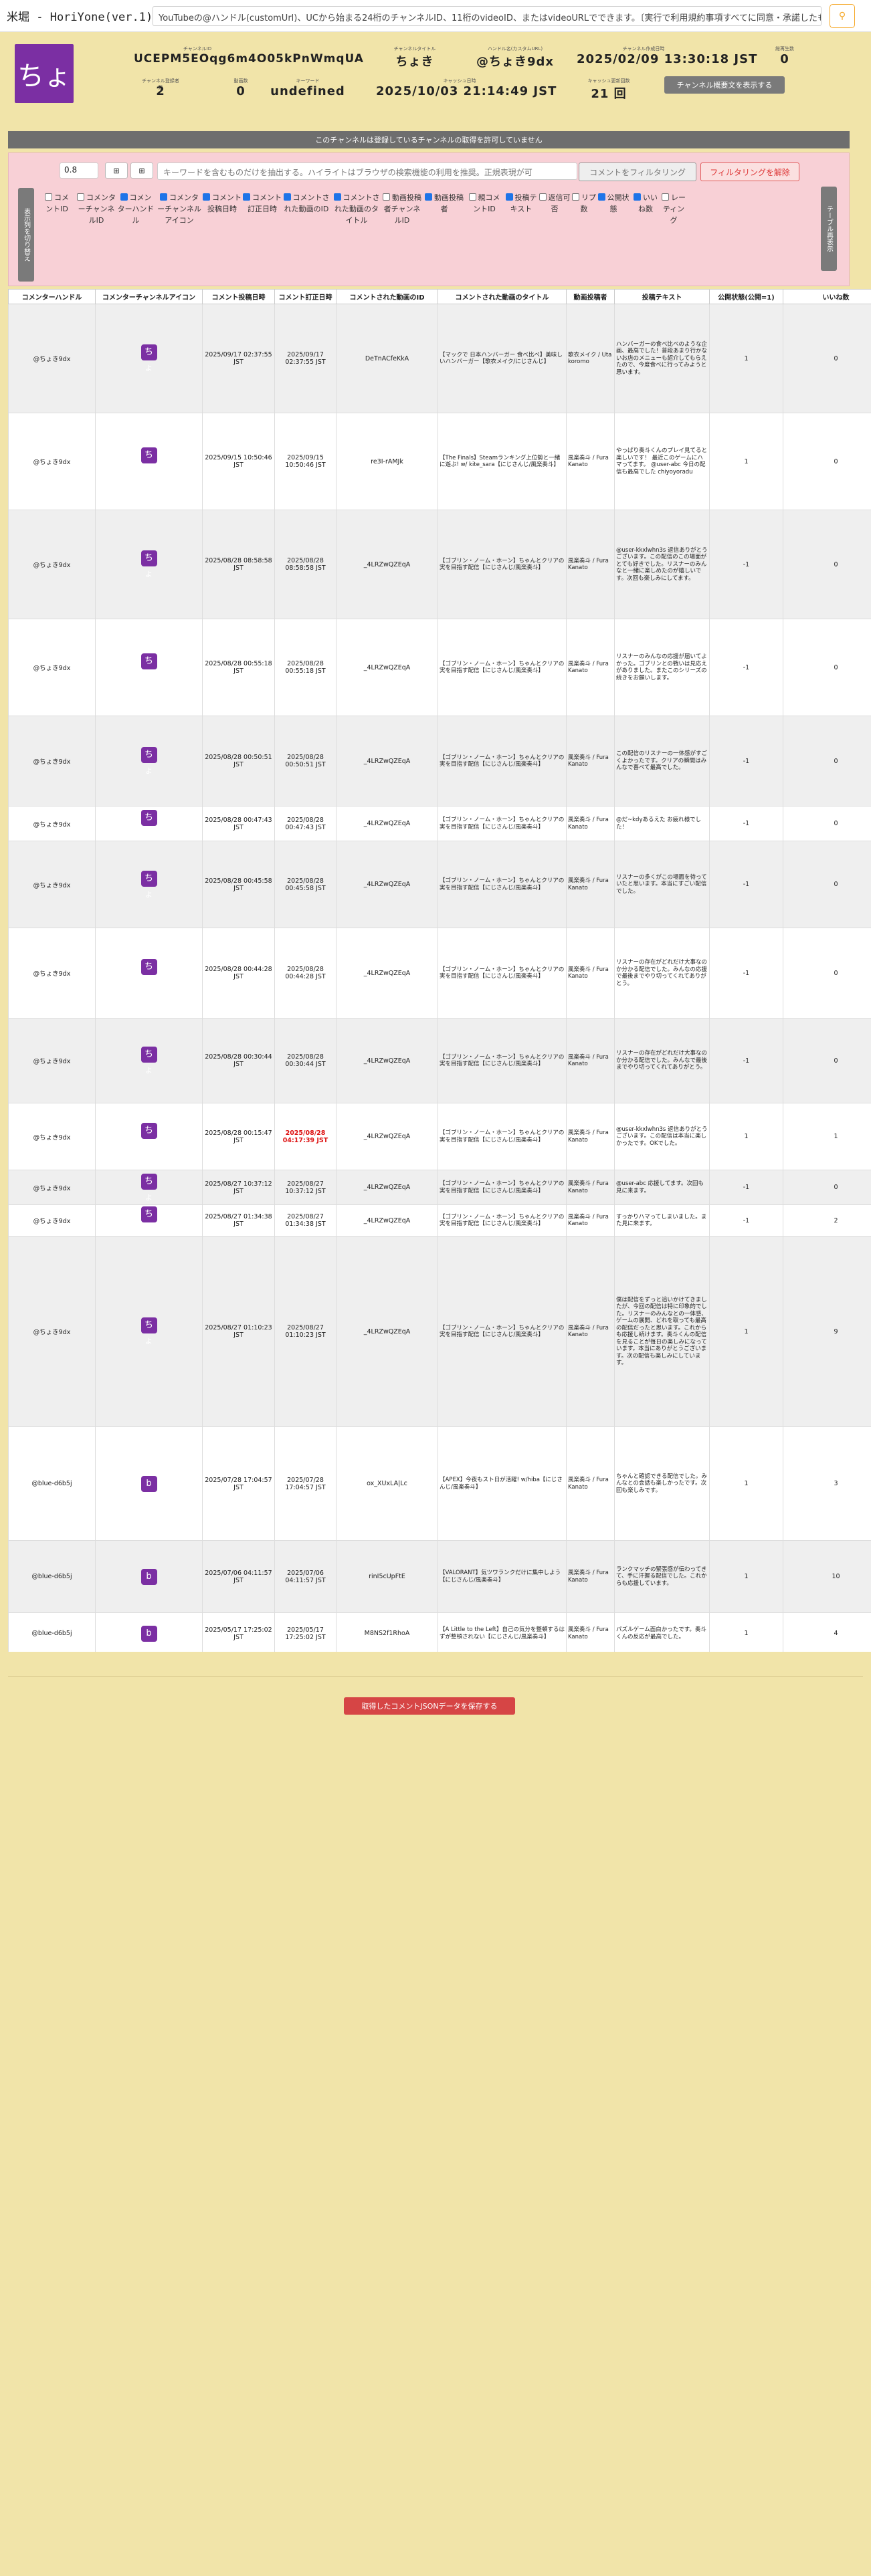 The width and height of the screenshot is (871, 2576). I want to click on column-header: コメンターハンドル, so click(52, 296).